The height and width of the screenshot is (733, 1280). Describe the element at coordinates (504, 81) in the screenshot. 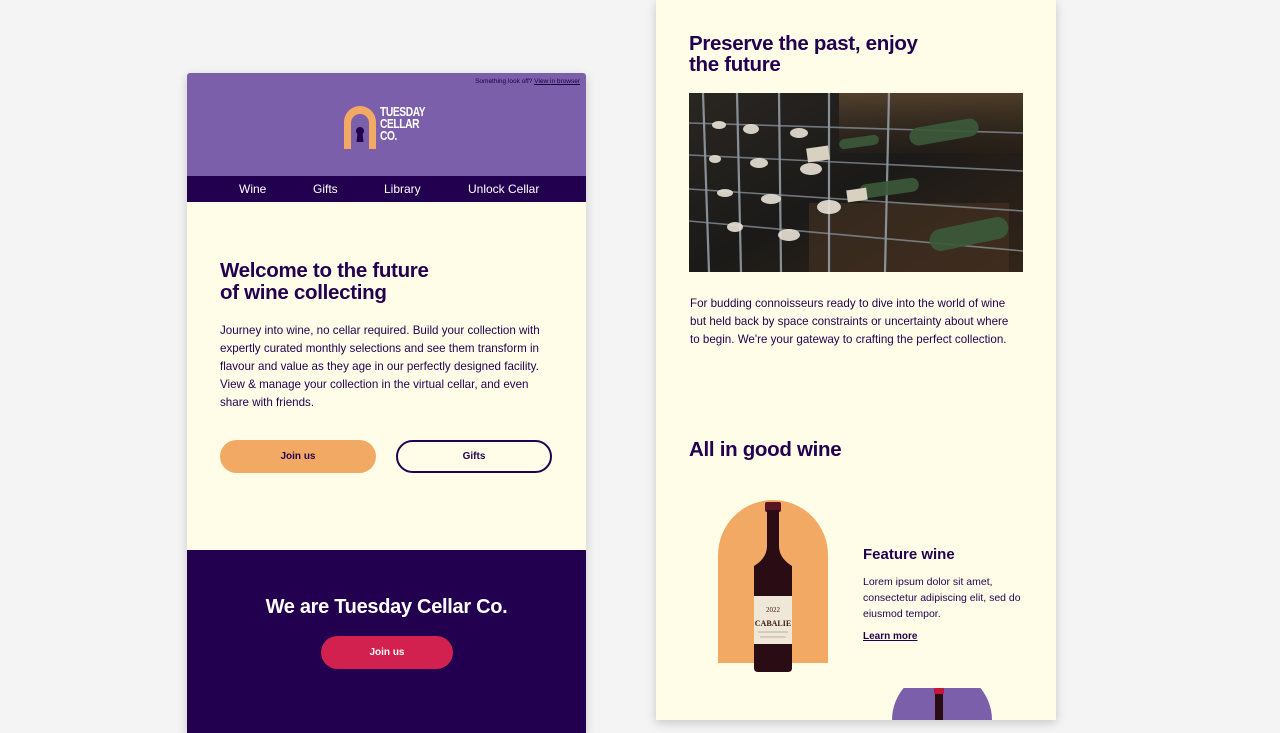

I see `preheader-text: Something look off?` at that location.